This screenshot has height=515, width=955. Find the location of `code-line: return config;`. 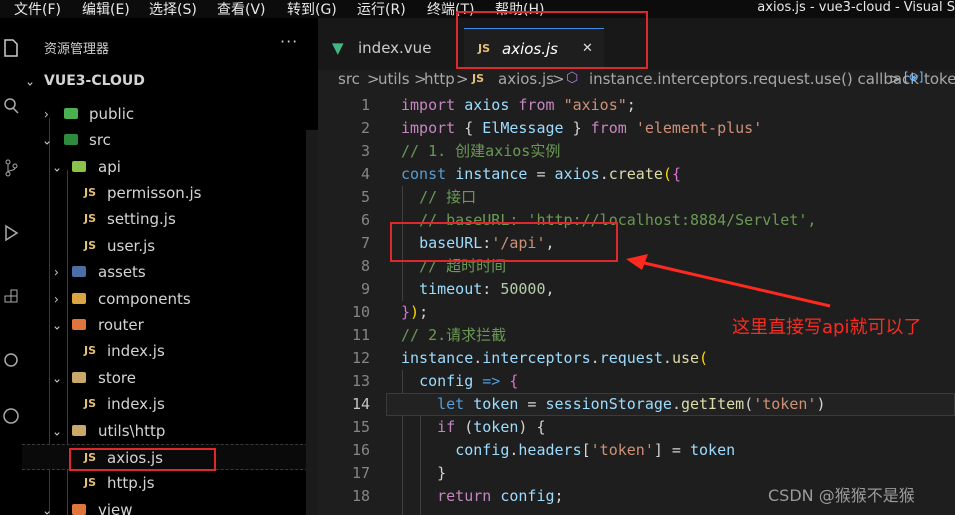

code-line: return config; is located at coordinates (482, 496).